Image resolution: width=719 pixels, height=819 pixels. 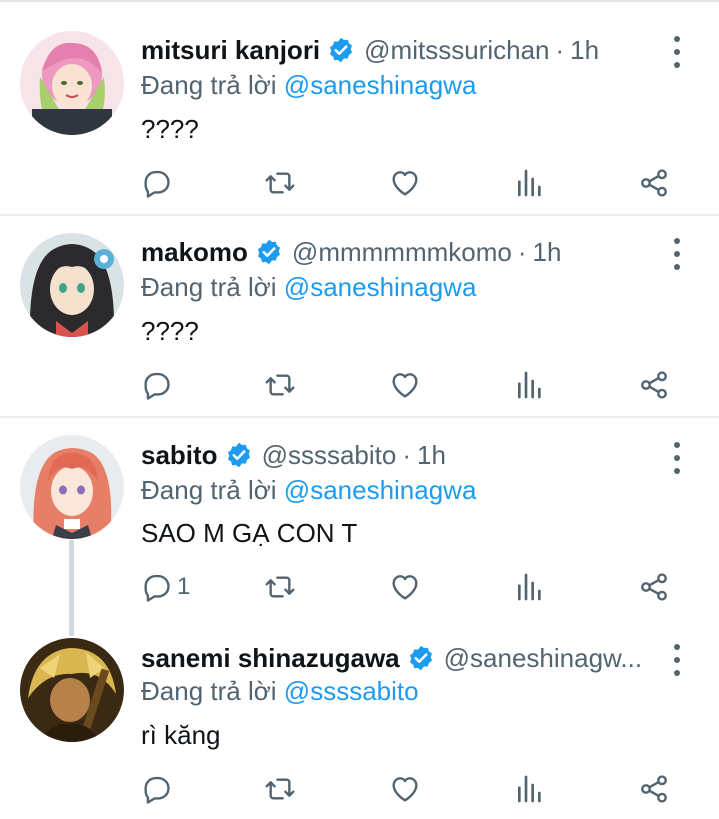 I want to click on handle: @mitsssurichan, so click(x=456, y=50).